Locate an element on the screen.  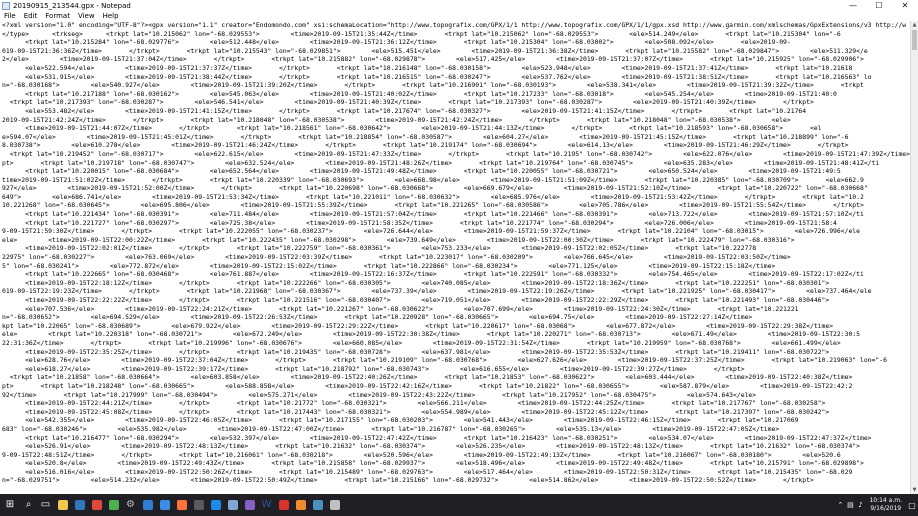
notepad-app-icon is located at coordinates (232, 505).